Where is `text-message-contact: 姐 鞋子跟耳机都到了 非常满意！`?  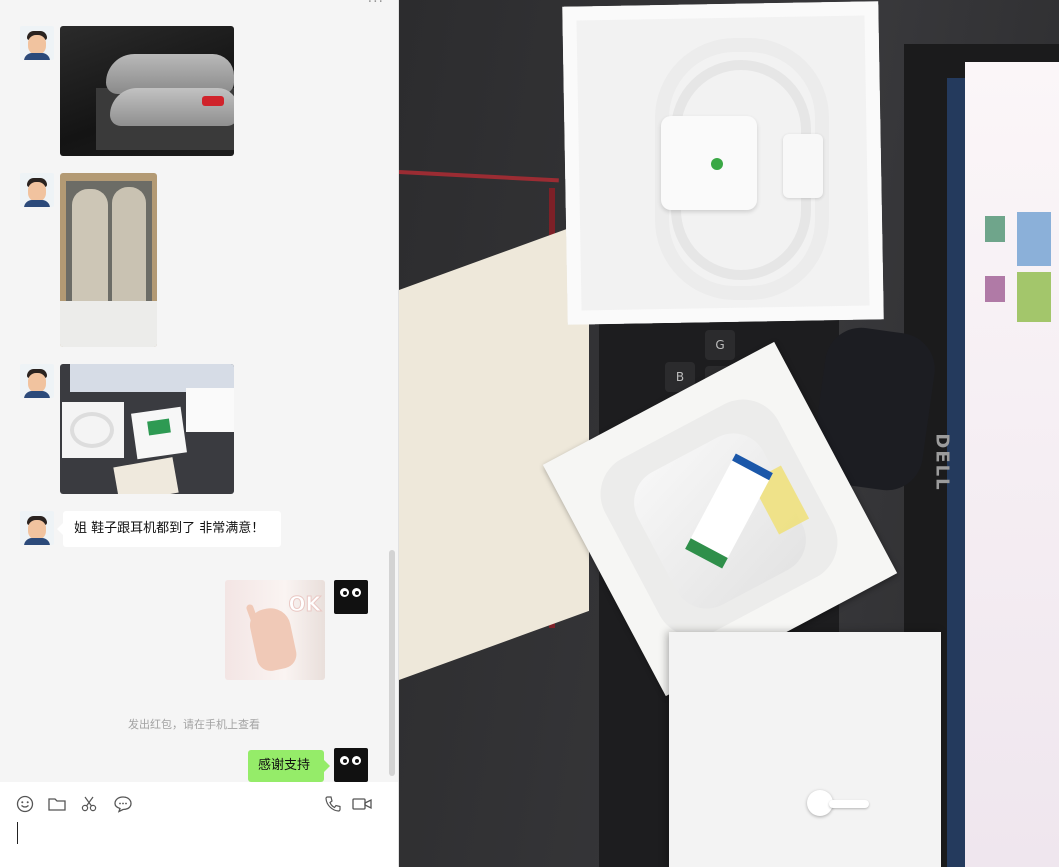 text-message-contact: 姐 鞋子跟耳机都到了 非常满意！ is located at coordinates (169, 529).